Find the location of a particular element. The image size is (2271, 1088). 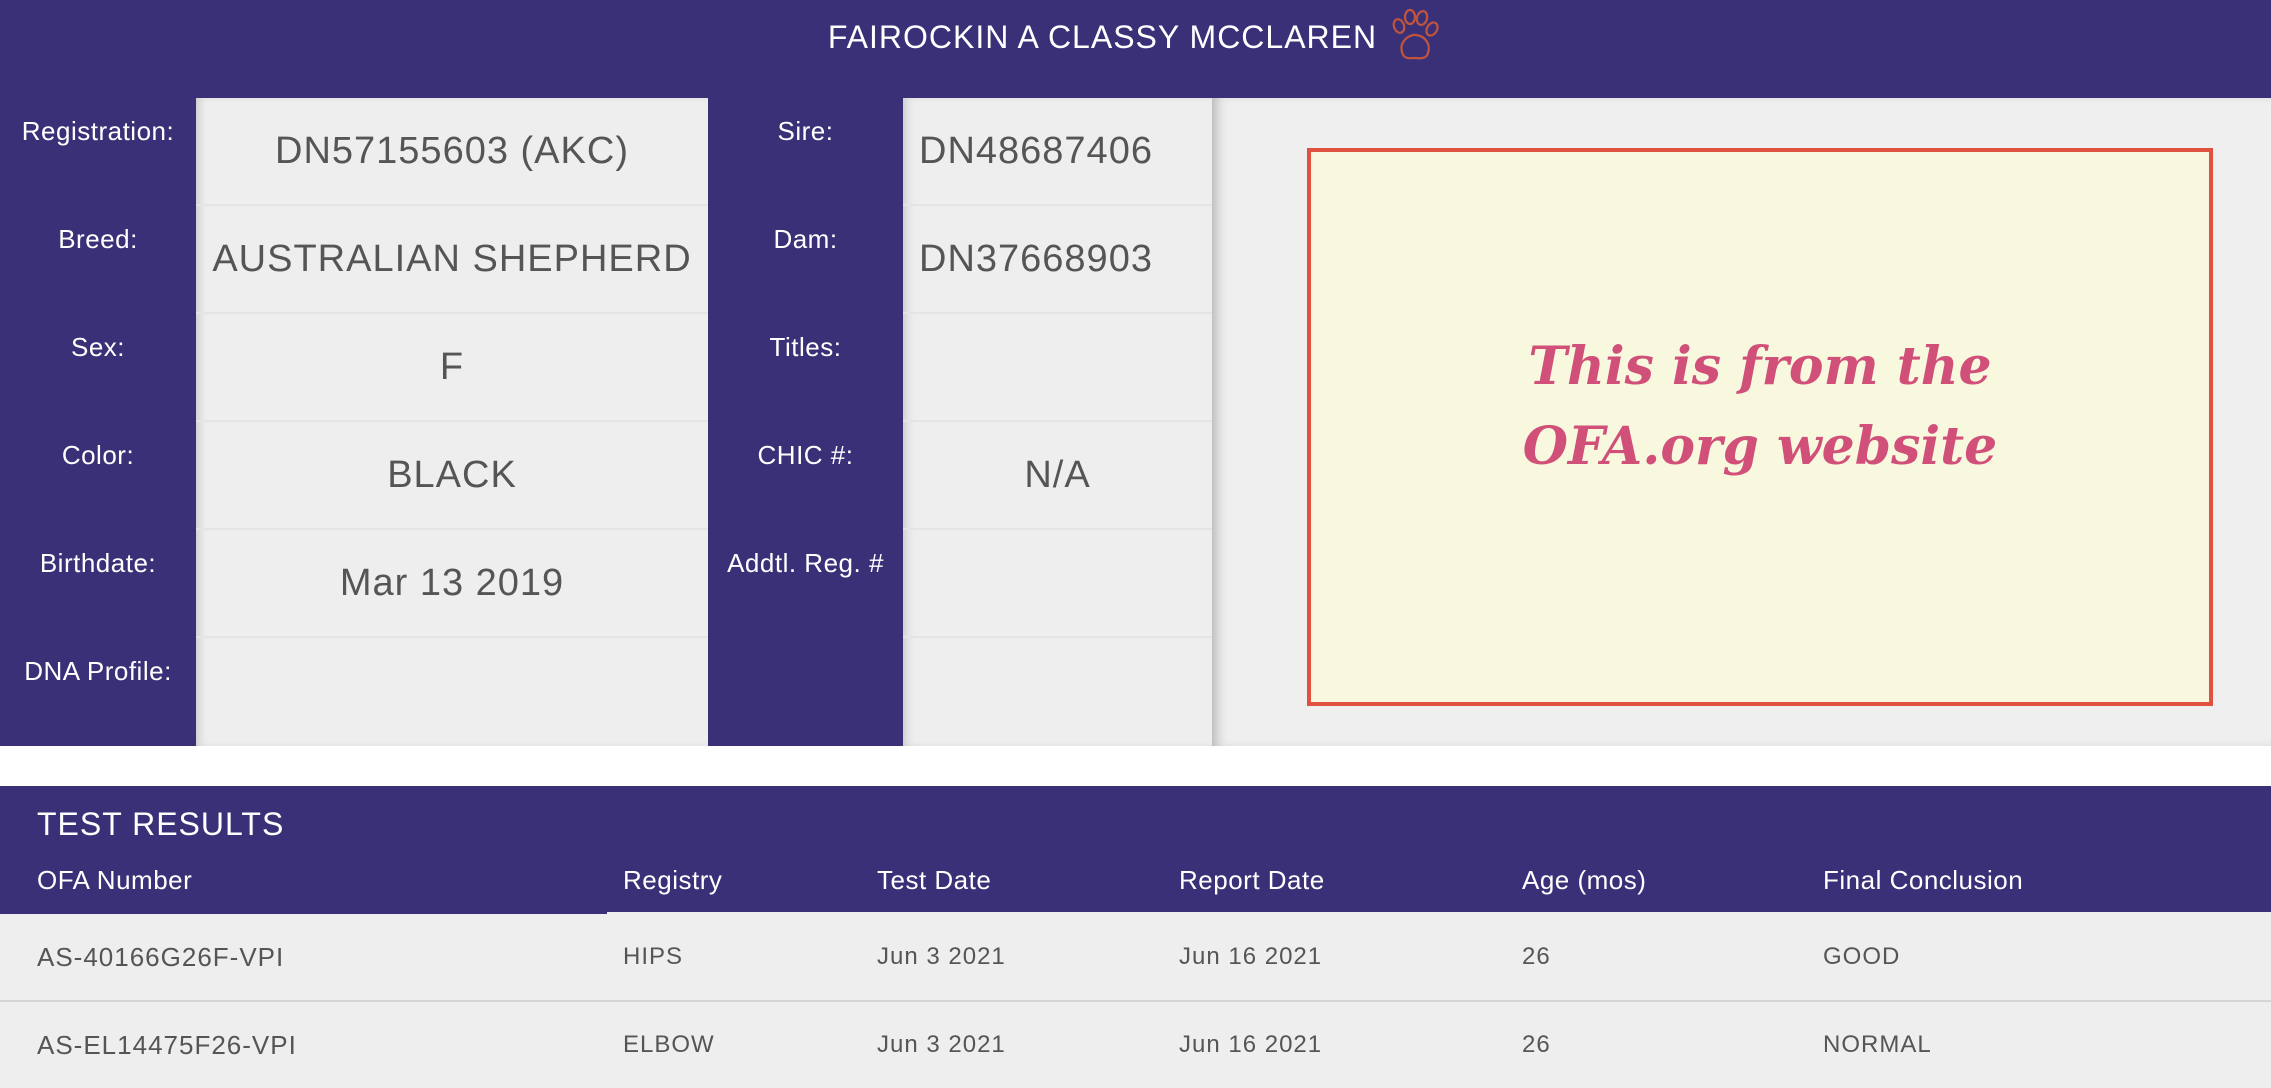

value-breed: AUSTRALIAN SHEPHERD is located at coordinates (452, 260).